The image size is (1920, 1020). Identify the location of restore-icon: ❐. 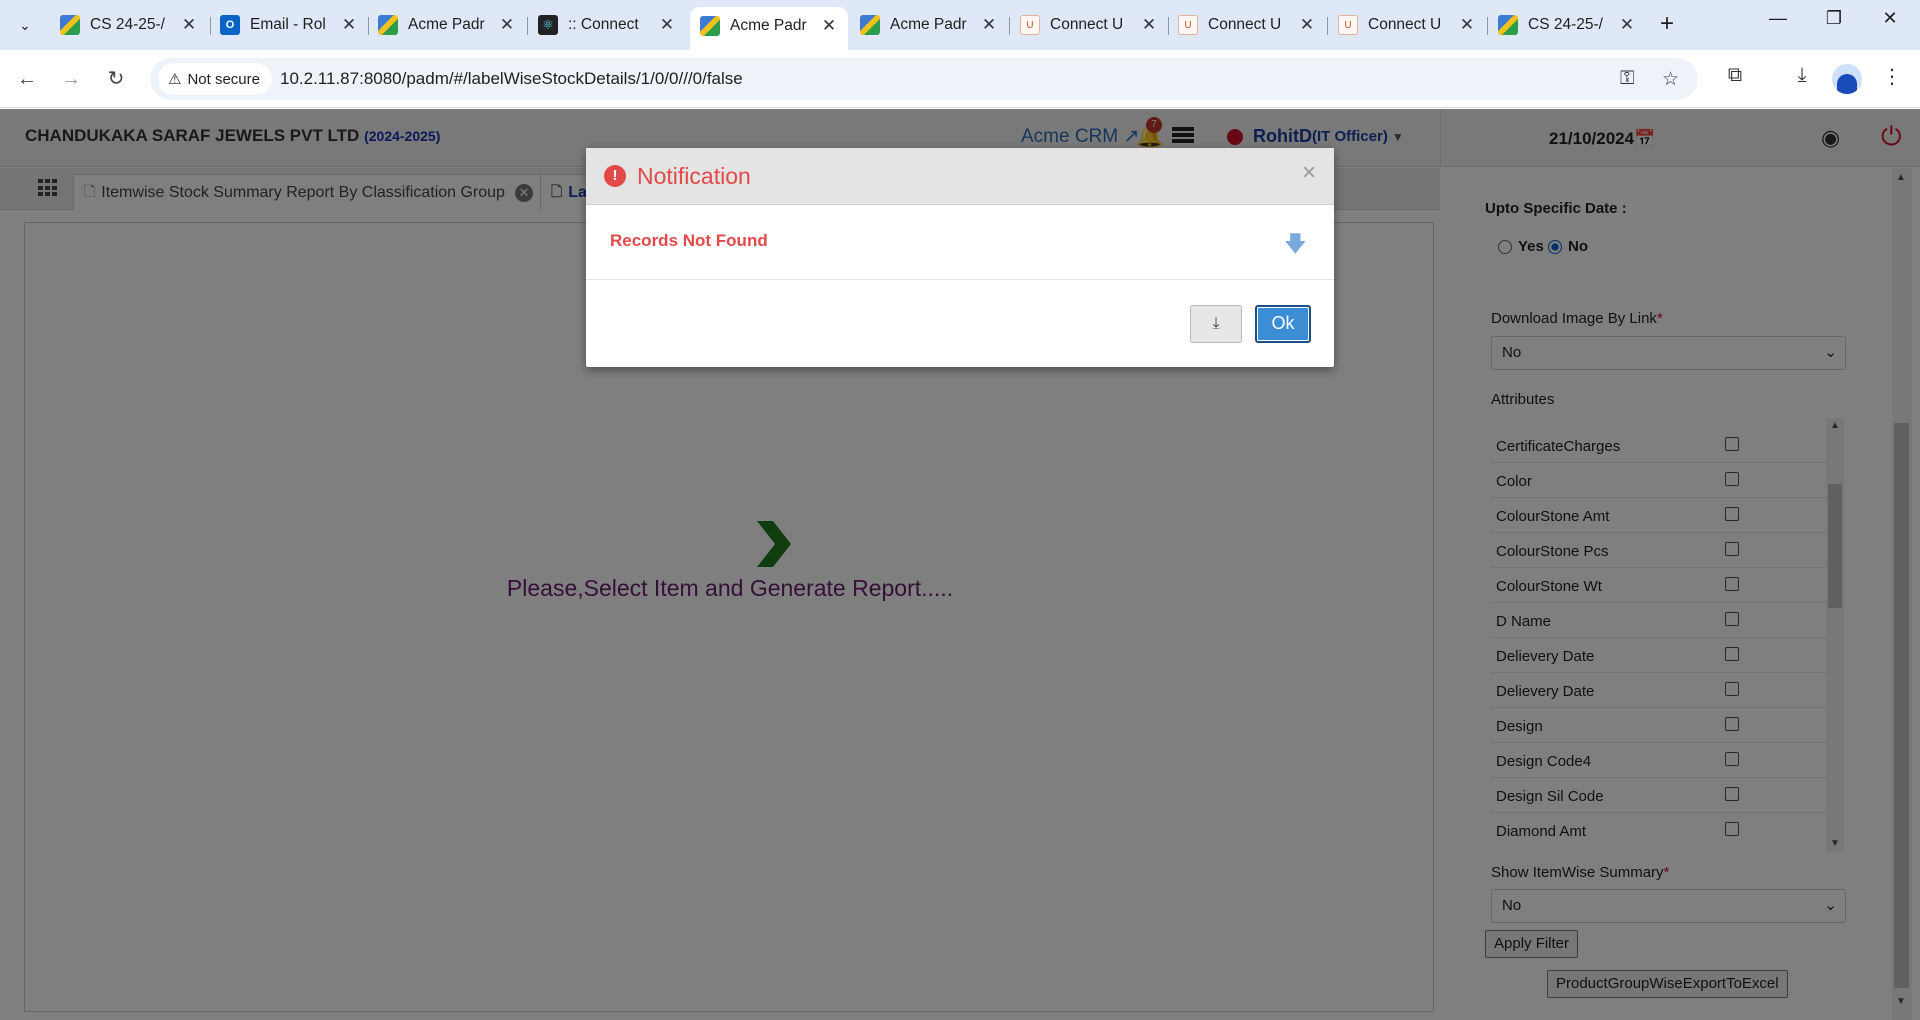
(1834, 18).